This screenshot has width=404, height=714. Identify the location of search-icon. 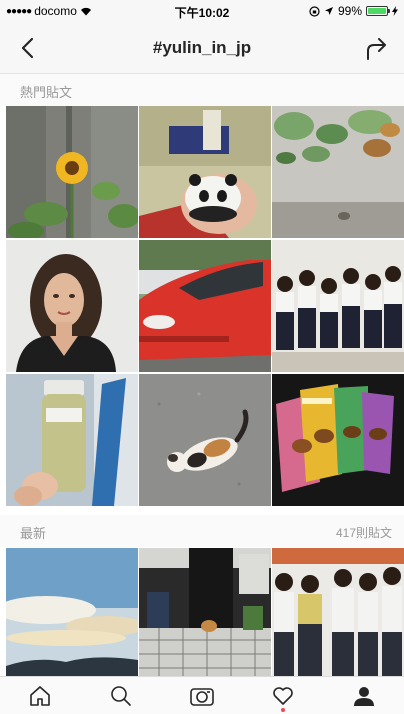
(121, 695).